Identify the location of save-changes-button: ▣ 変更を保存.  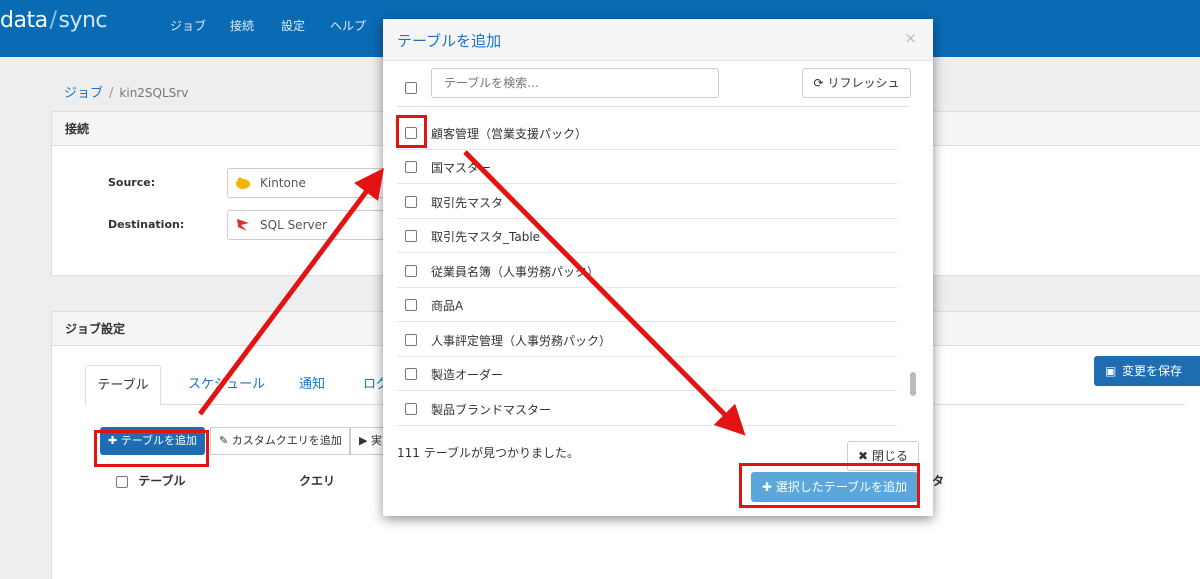
(1147, 371).